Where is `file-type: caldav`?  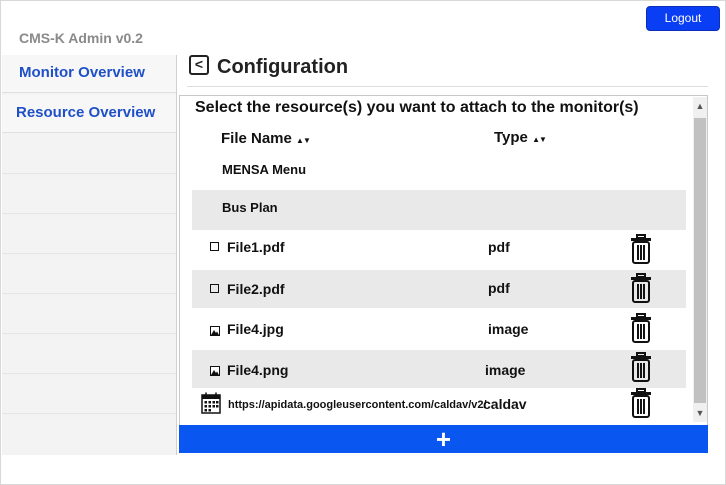
file-type: caldav is located at coordinates (505, 404).